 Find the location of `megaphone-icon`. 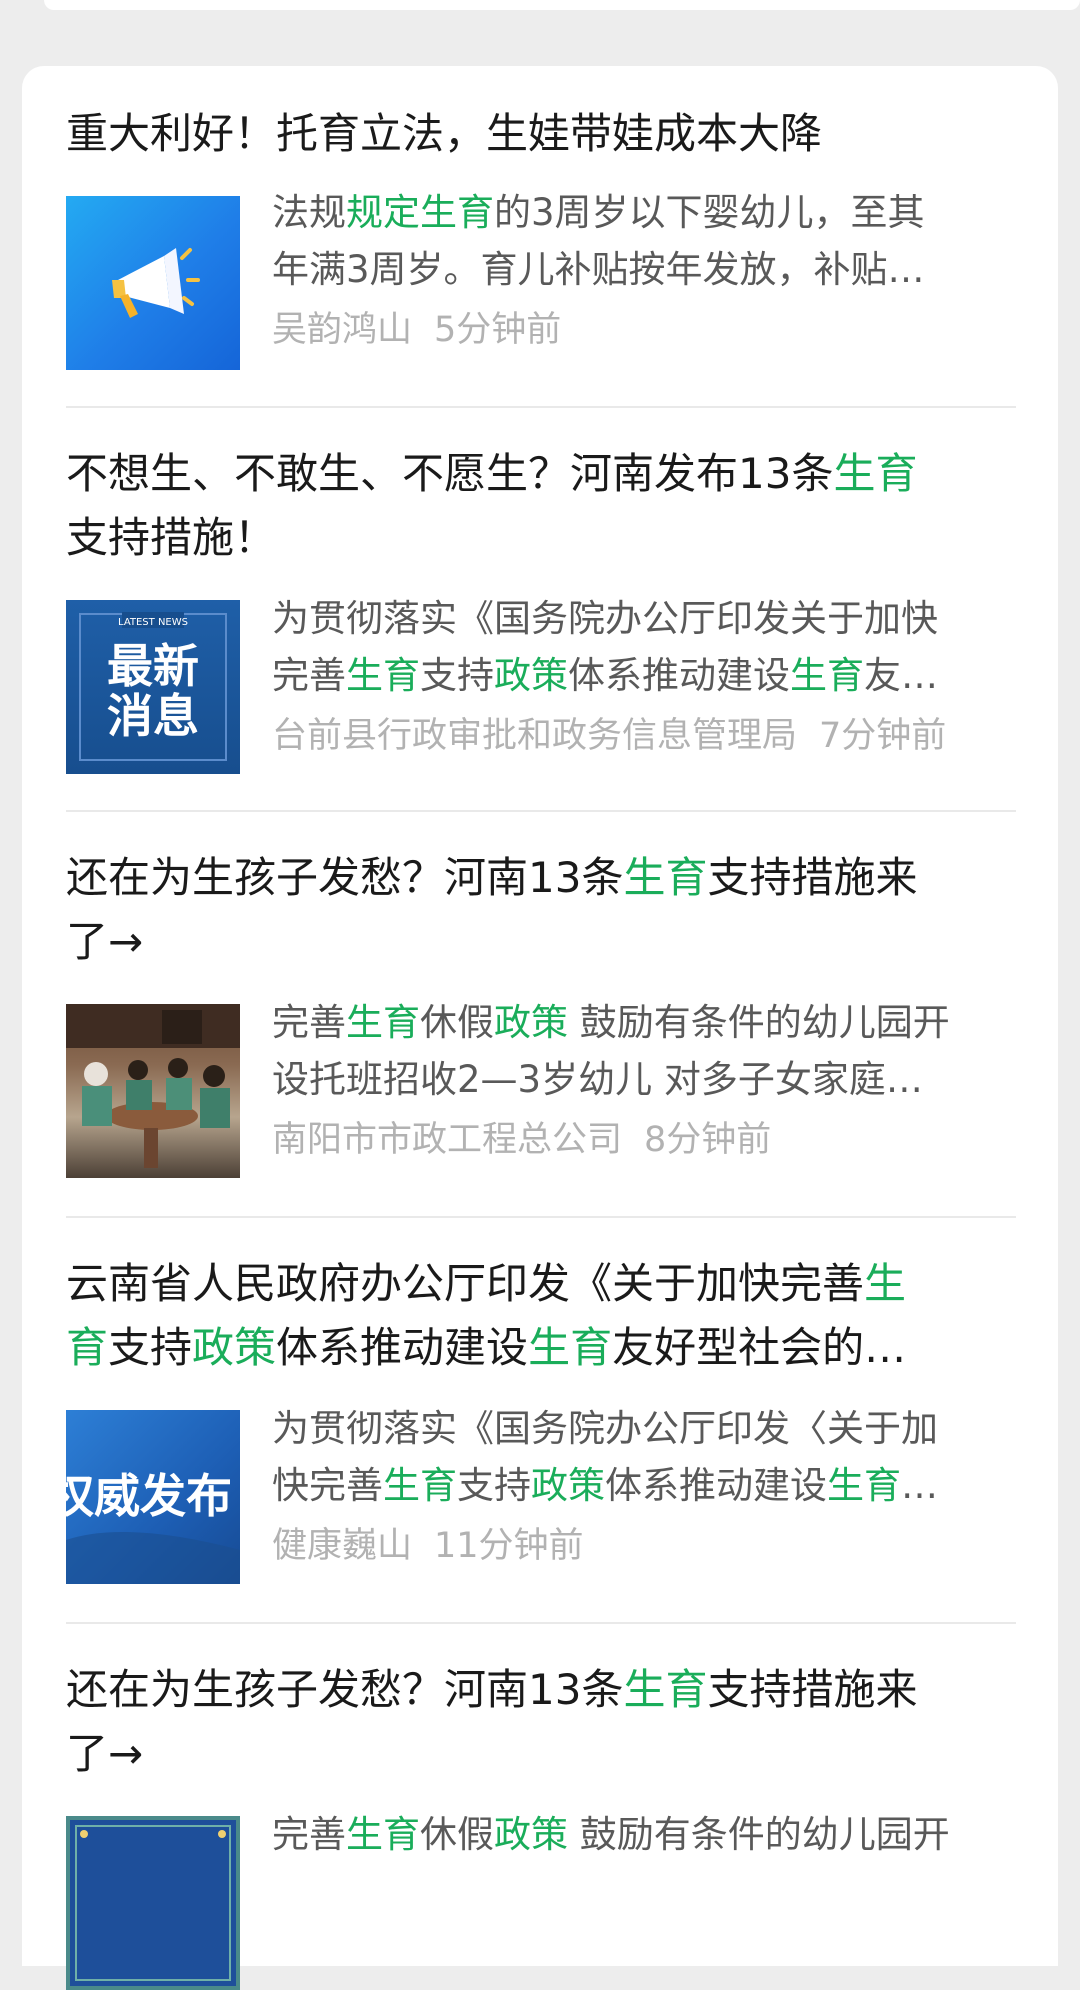

megaphone-icon is located at coordinates (156, 283).